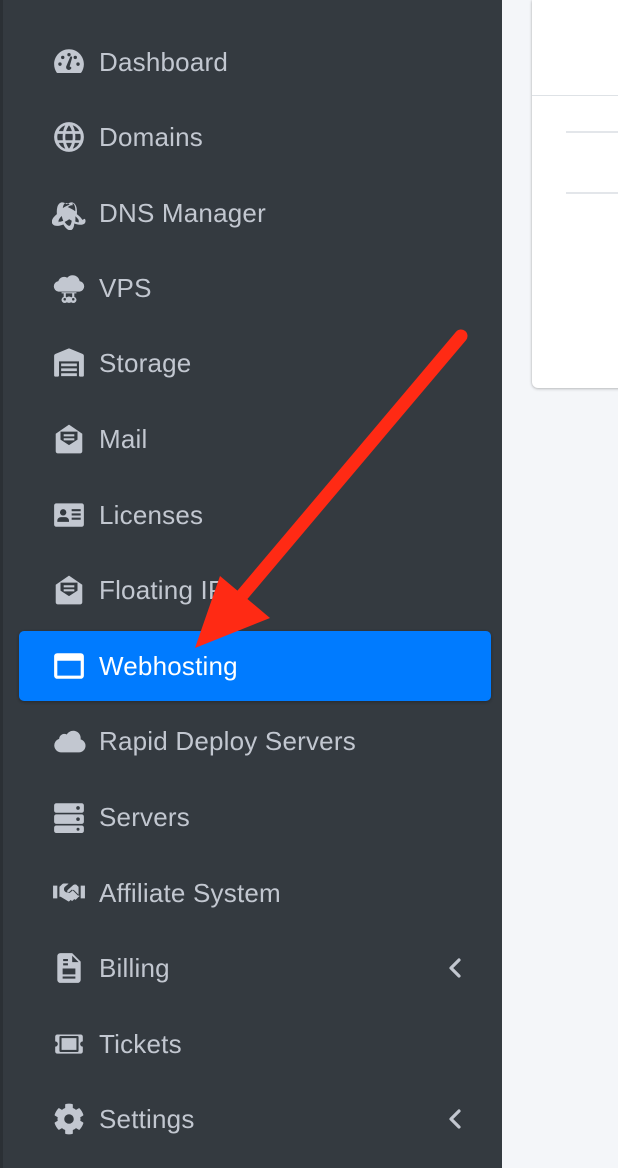 The width and height of the screenshot is (618, 1168). What do you see at coordinates (190, 893) in the screenshot?
I see `sidebar-item-label: Affiliate System` at bounding box center [190, 893].